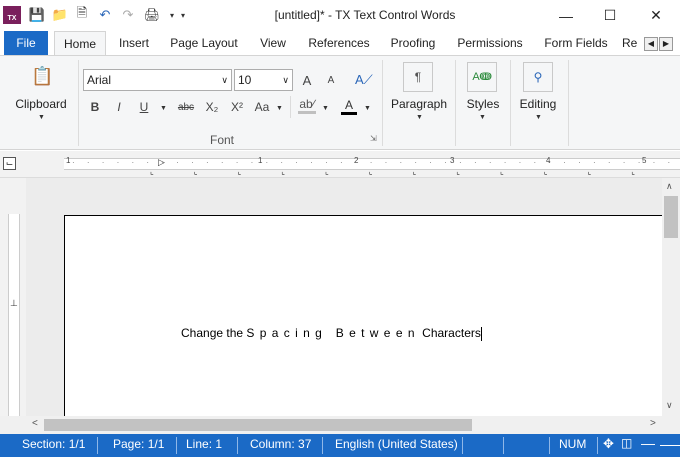 The width and height of the screenshot is (680, 457). I want to click on tab-scroll-left-icon: ◀, so click(651, 44).